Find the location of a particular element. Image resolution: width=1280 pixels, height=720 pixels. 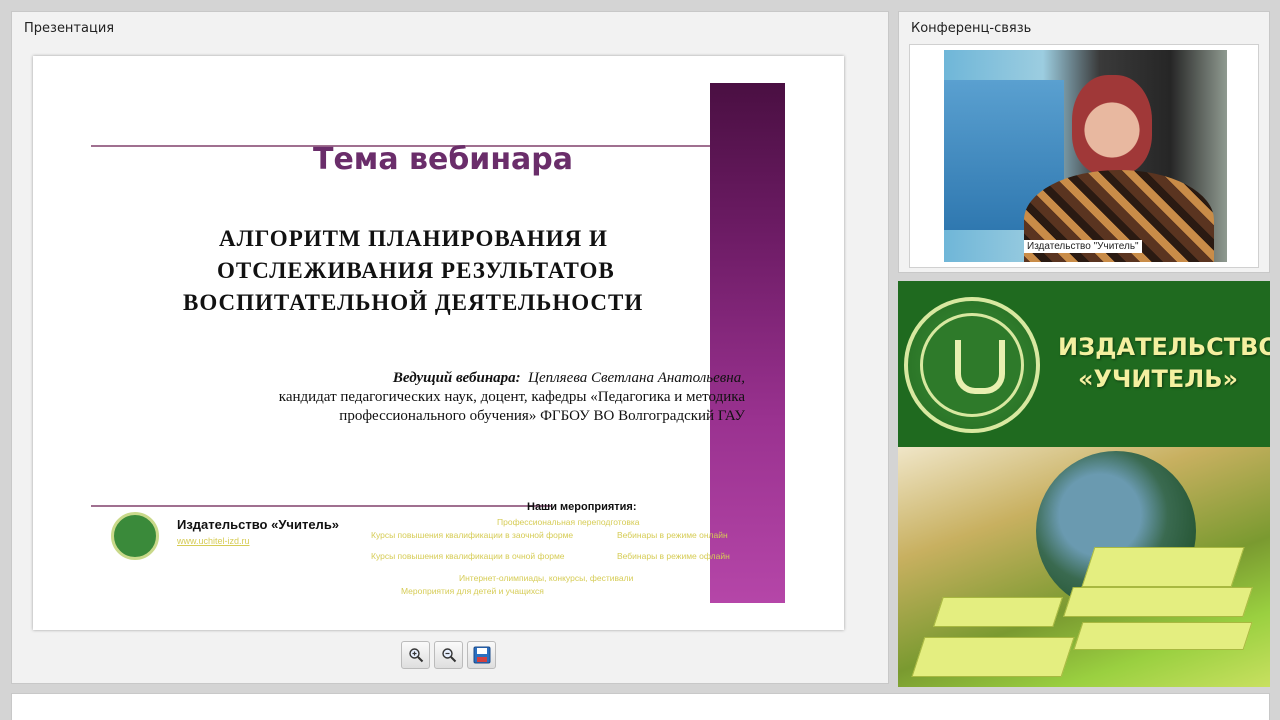

zoom-in-button is located at coordinates (415, 655).